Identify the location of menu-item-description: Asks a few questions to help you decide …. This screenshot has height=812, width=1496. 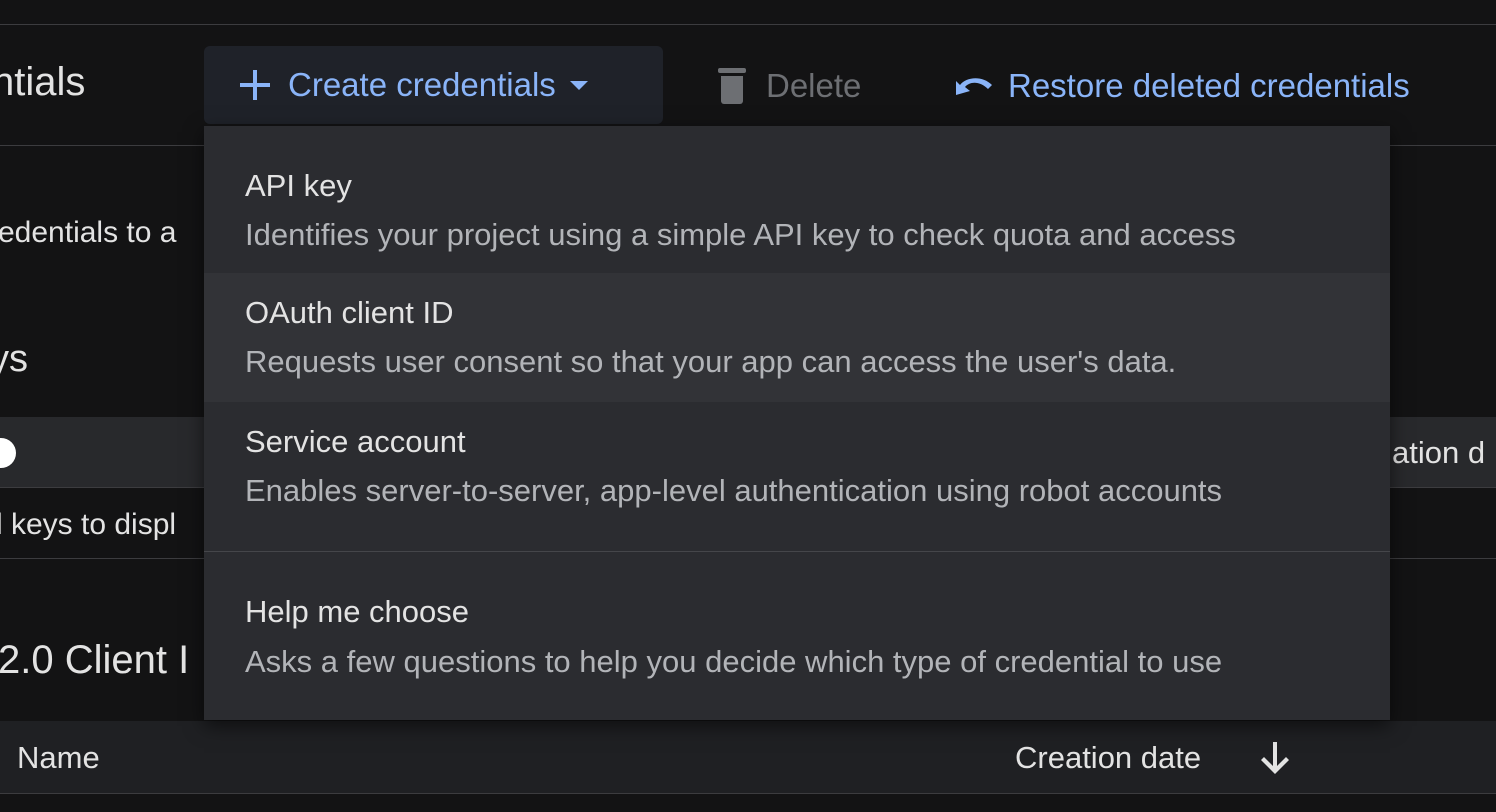
(734, 661).